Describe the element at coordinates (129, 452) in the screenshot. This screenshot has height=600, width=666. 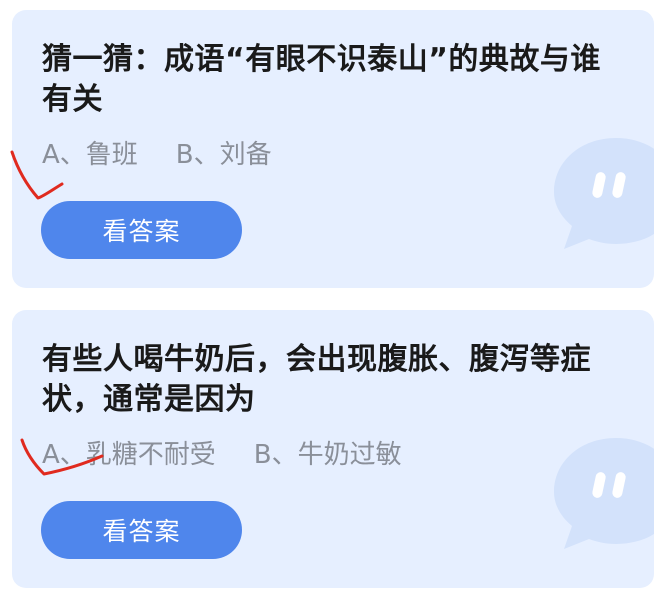
I see `option-a: A、乳糖不耐受` at that location.